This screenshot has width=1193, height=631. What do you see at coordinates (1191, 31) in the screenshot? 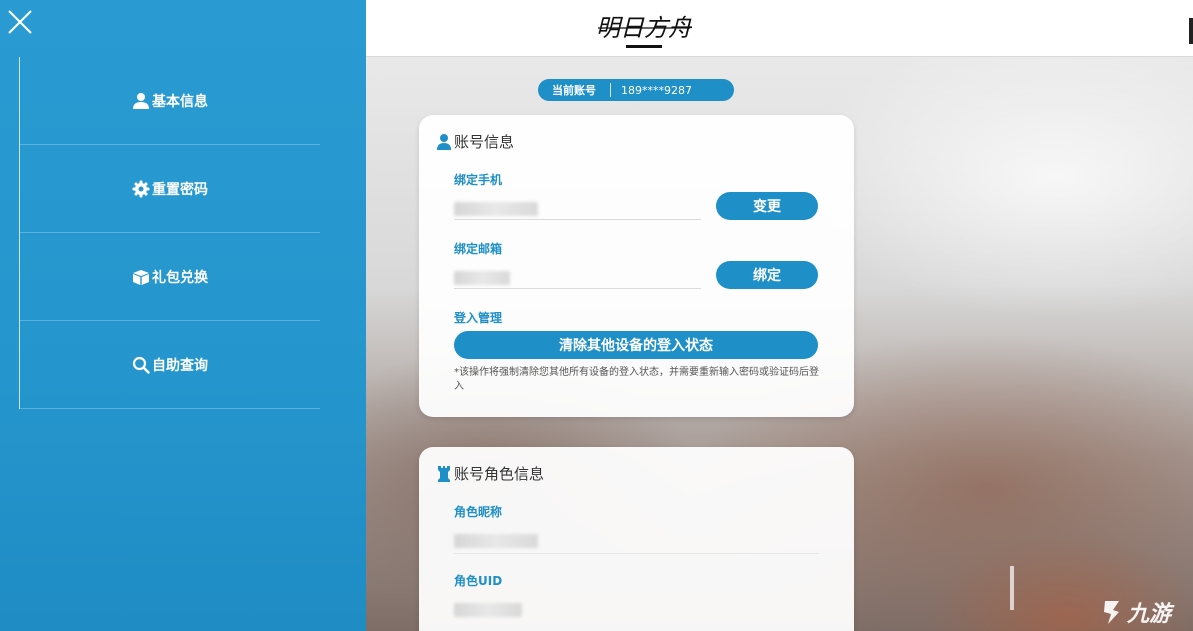
I see `header-edge-mark` at bounding box center [1191, 31].